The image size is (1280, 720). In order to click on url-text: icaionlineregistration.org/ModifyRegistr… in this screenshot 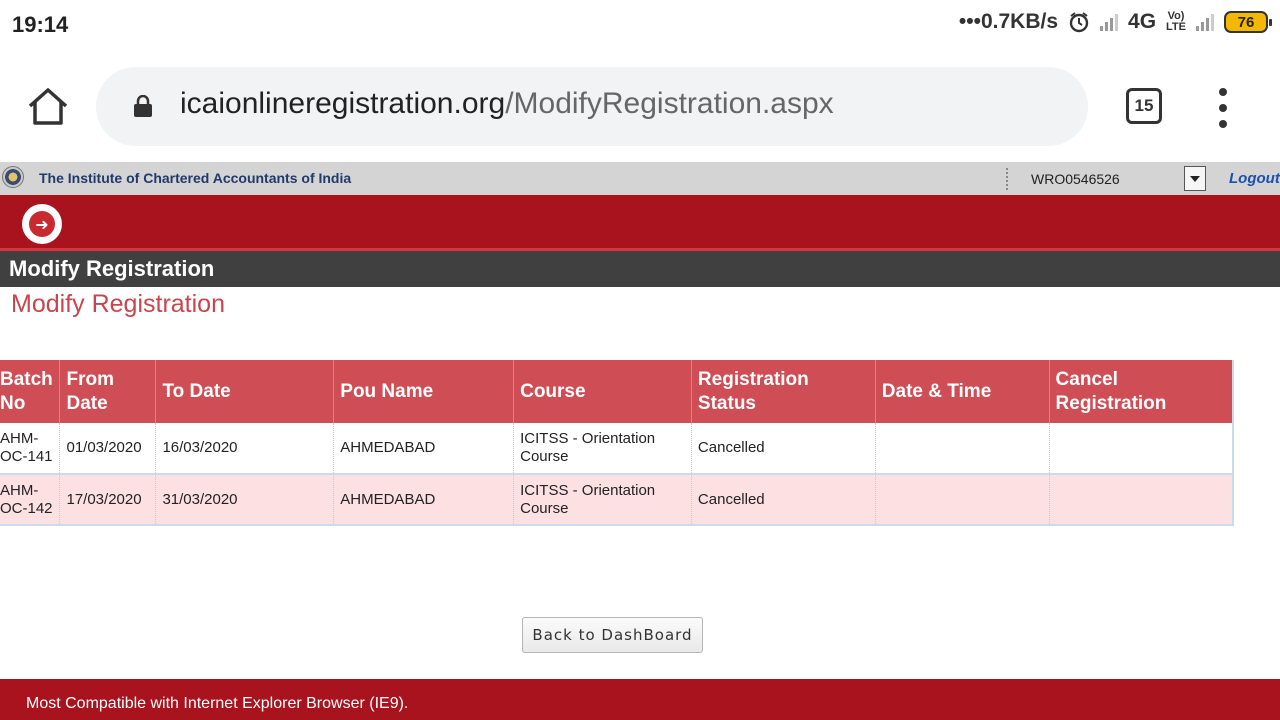, I will do `click(507, 104)`.